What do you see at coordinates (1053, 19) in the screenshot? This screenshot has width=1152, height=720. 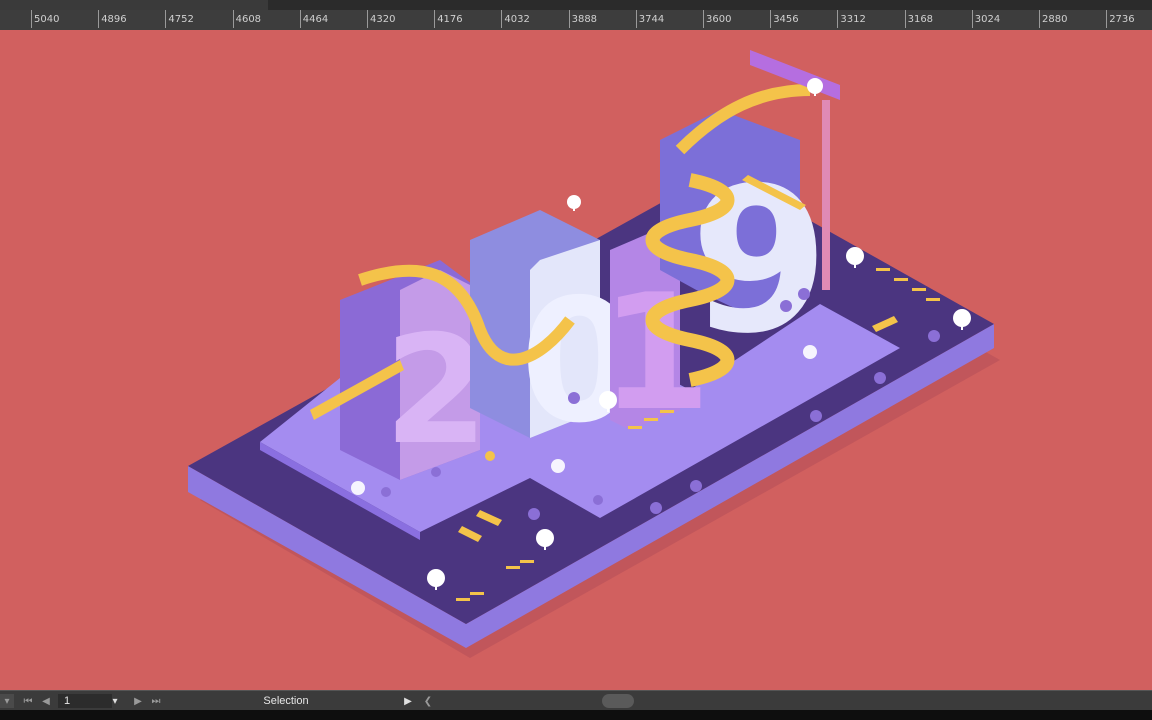 I see `ruler-tick-label: 2880` at bounding box center [1053, 19].